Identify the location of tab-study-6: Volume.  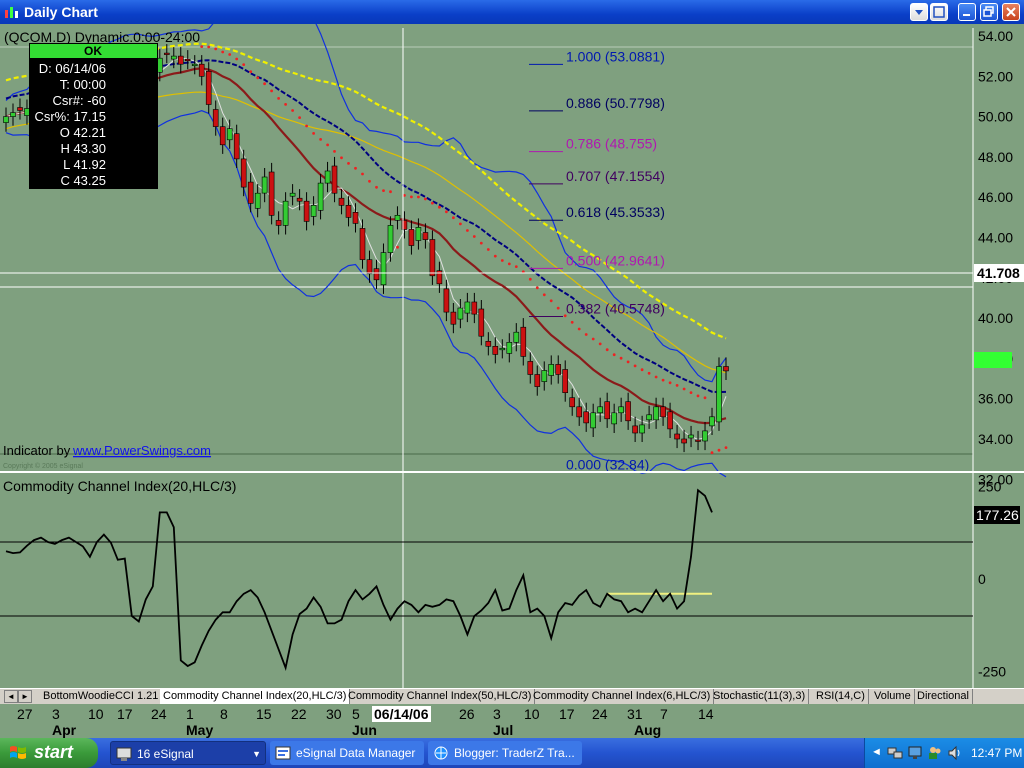
(893, 696).